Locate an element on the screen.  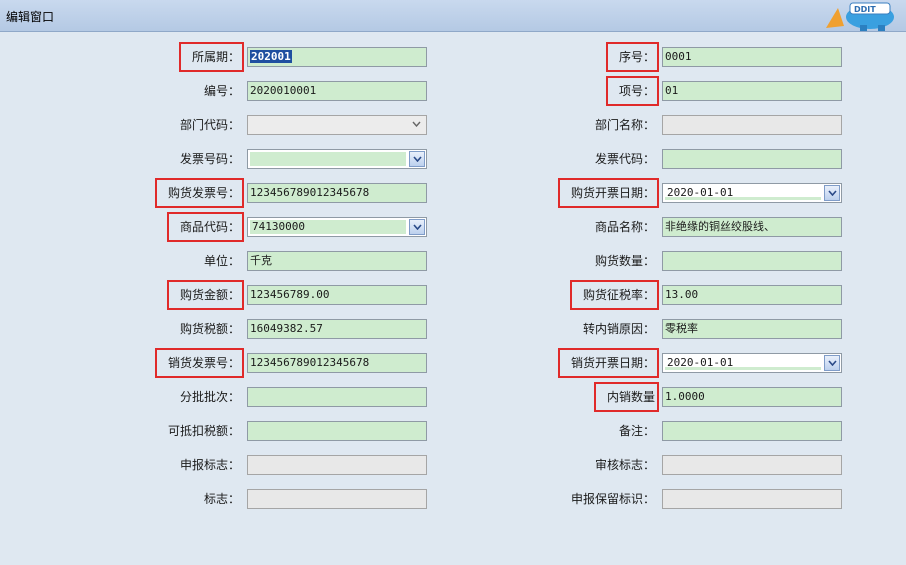
right-9-value: 2020-01-01 is located at coordinates (743, 363).